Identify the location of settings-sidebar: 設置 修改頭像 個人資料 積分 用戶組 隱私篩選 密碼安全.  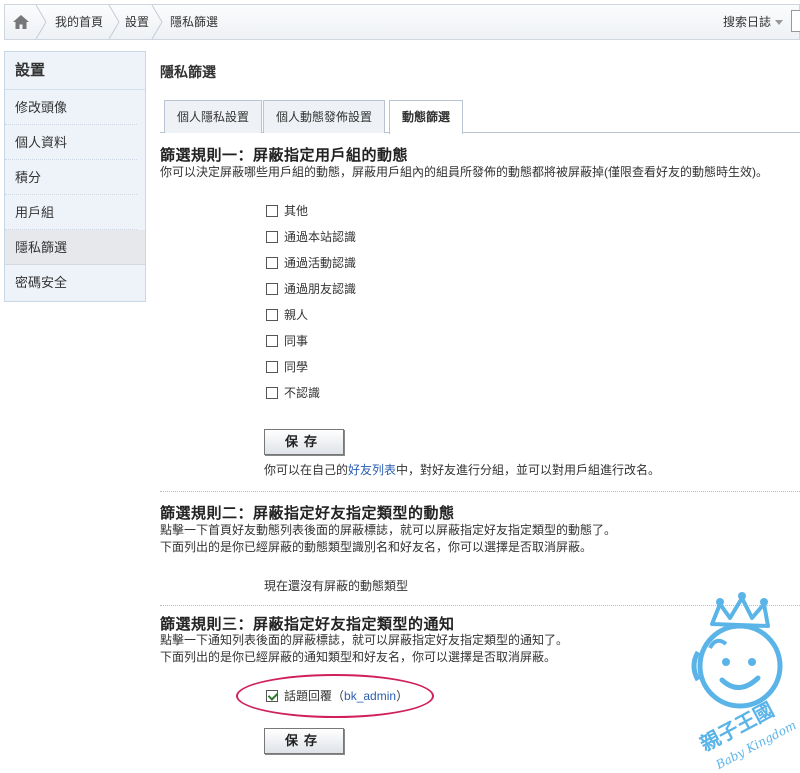
(75, 176).